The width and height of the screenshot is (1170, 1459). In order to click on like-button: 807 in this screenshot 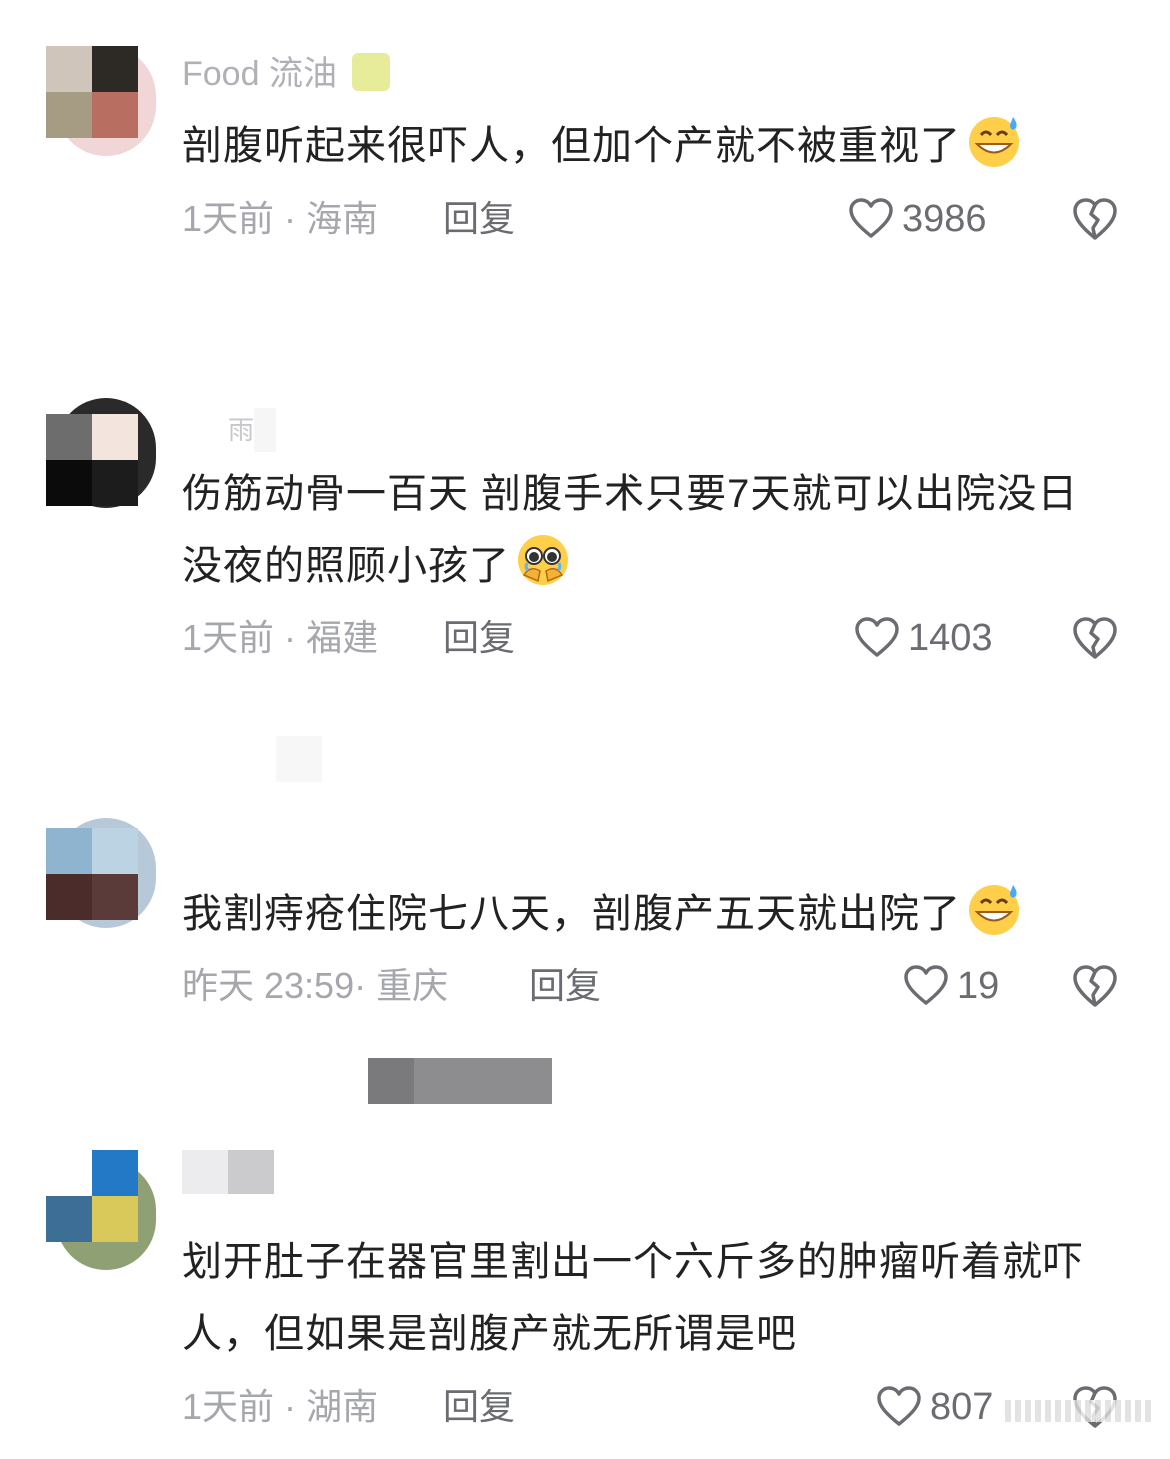, I will do `click(934, 1407)`.